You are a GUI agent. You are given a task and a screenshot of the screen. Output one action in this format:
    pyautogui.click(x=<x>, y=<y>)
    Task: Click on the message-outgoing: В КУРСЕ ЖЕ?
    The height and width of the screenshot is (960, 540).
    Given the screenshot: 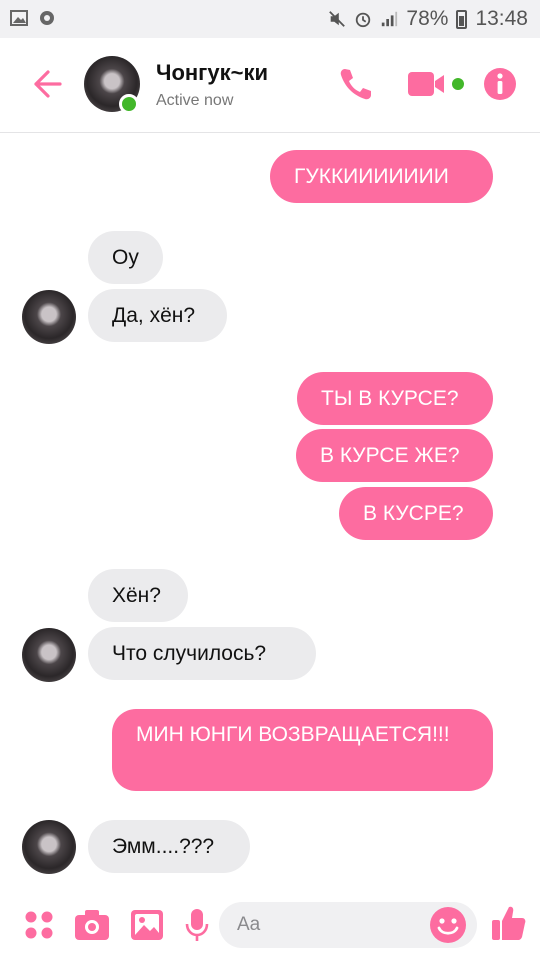 What is the action you would take?
    pyautogui.click(x=394, y=455)
    